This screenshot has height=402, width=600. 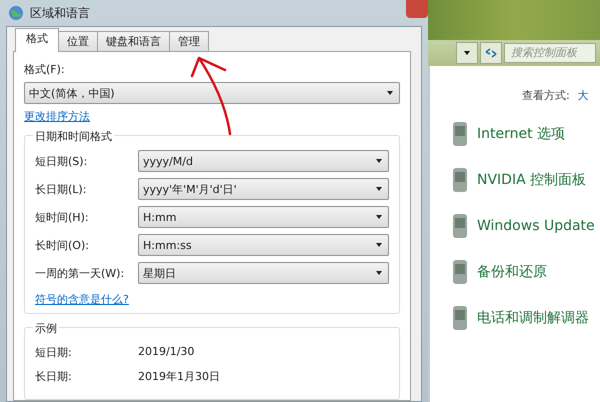 I want to click on tab: 管理, so click(x=189, y=41).